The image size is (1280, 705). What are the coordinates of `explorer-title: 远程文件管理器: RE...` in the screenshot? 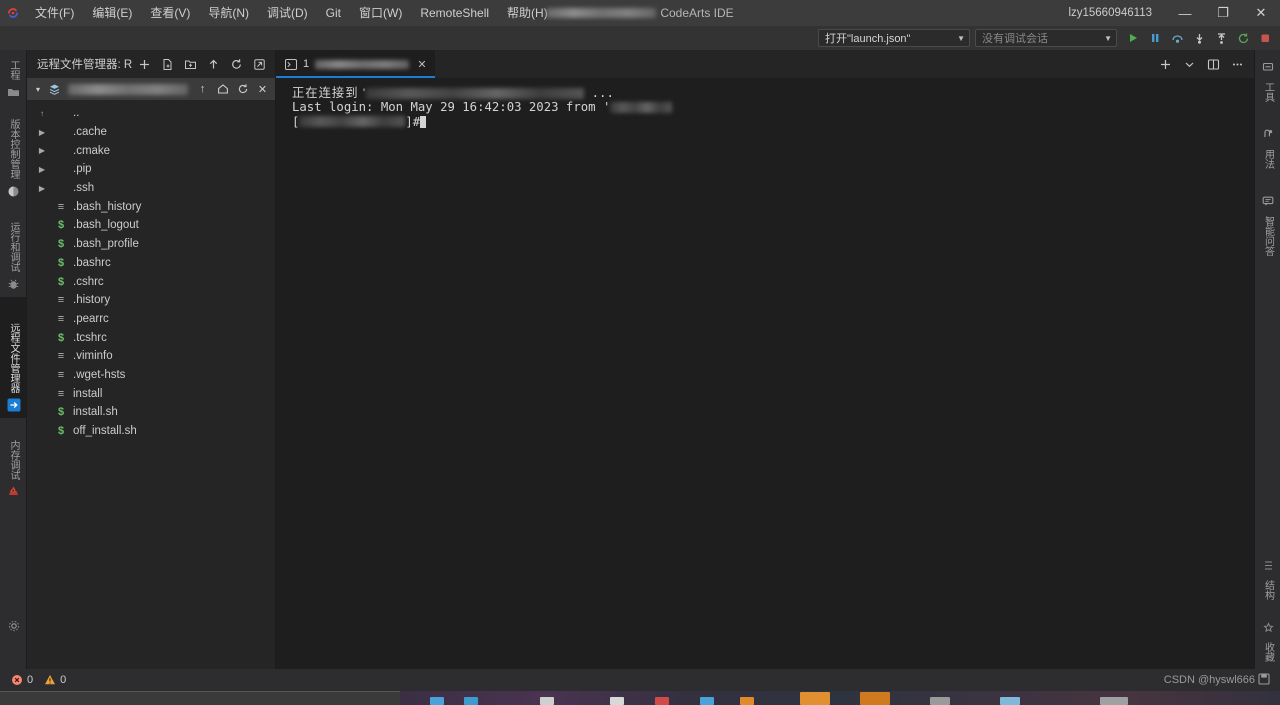 It's located at (84, 65).